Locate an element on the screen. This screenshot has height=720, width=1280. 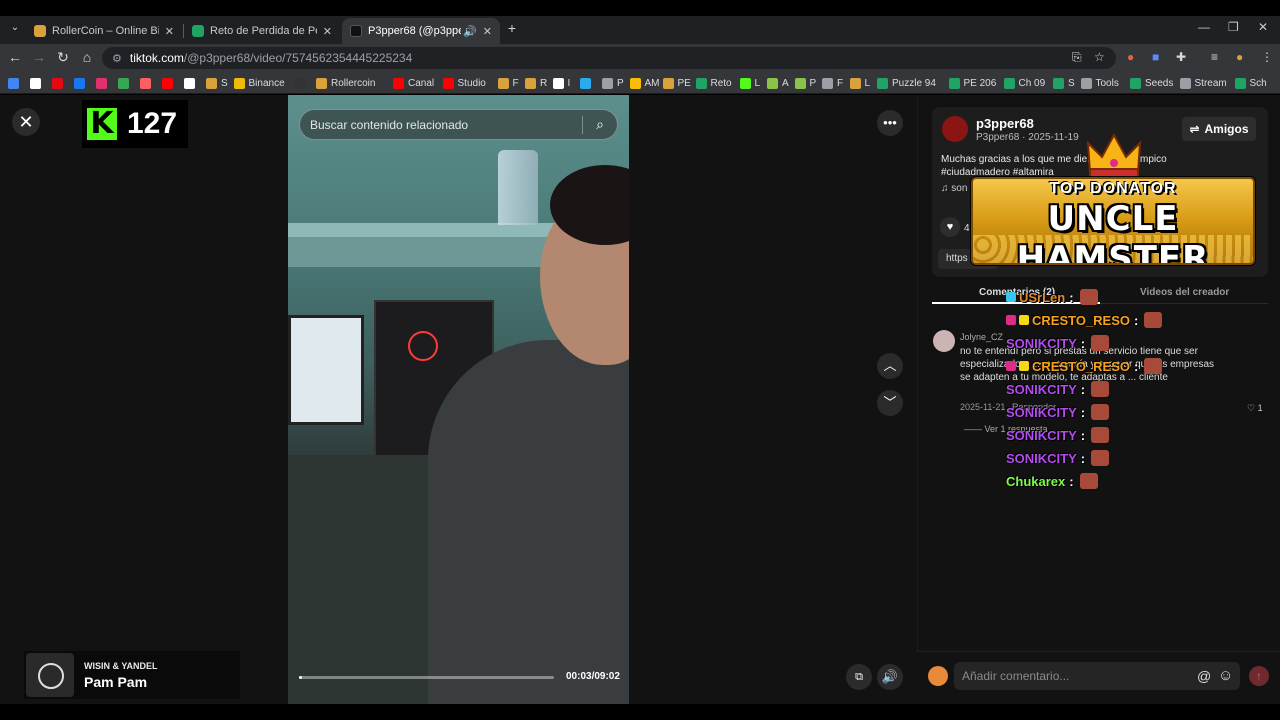
bookmark-item: Binance is located at coordinates (259, 83).